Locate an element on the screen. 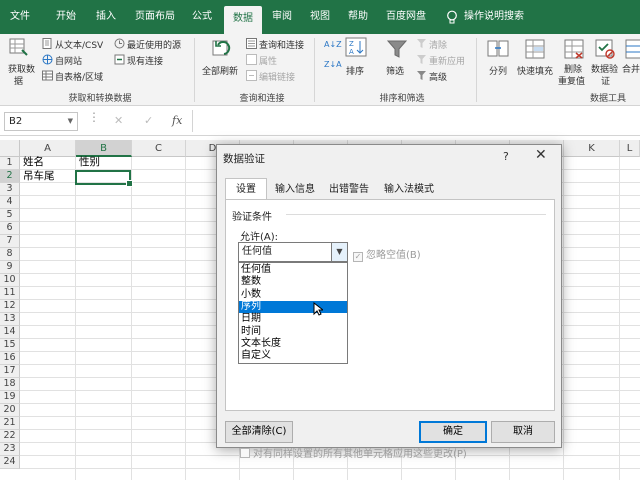 Image resolution: width=640 pixels, height=480 pixels. row-header-14: 14 is located at coordinates (10, 332).